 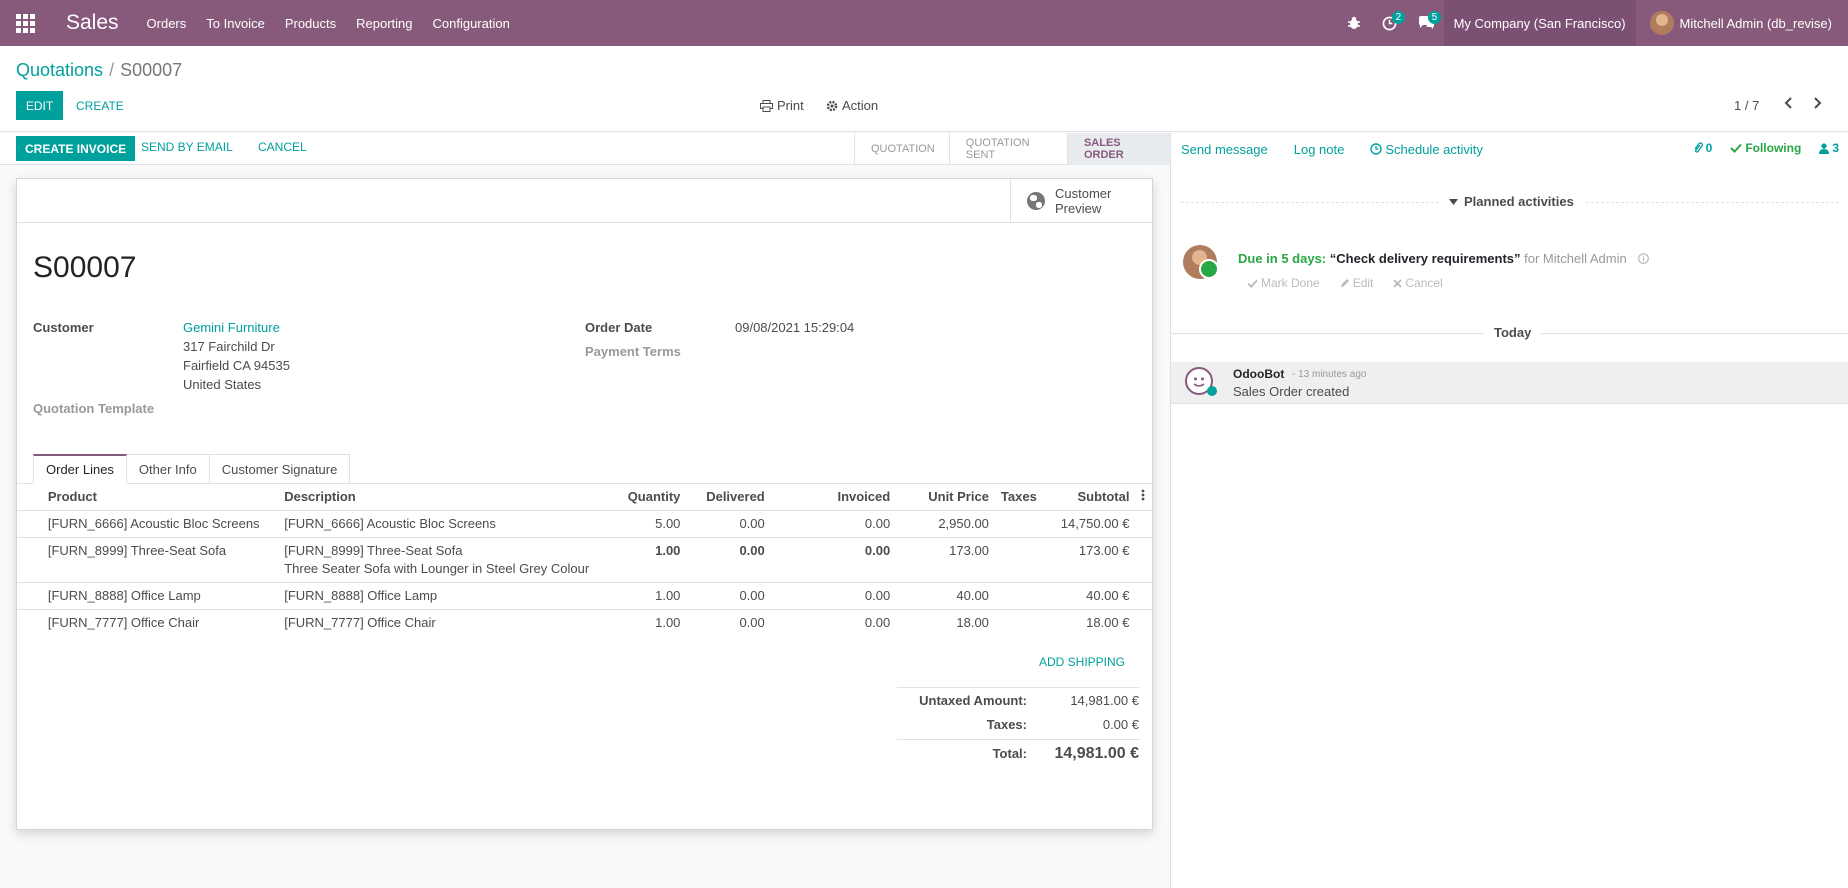 What do you see at coordinates (1698, 147) in the screenshot?
I see `paperclip-icon` at bounding box center [1698, 147].